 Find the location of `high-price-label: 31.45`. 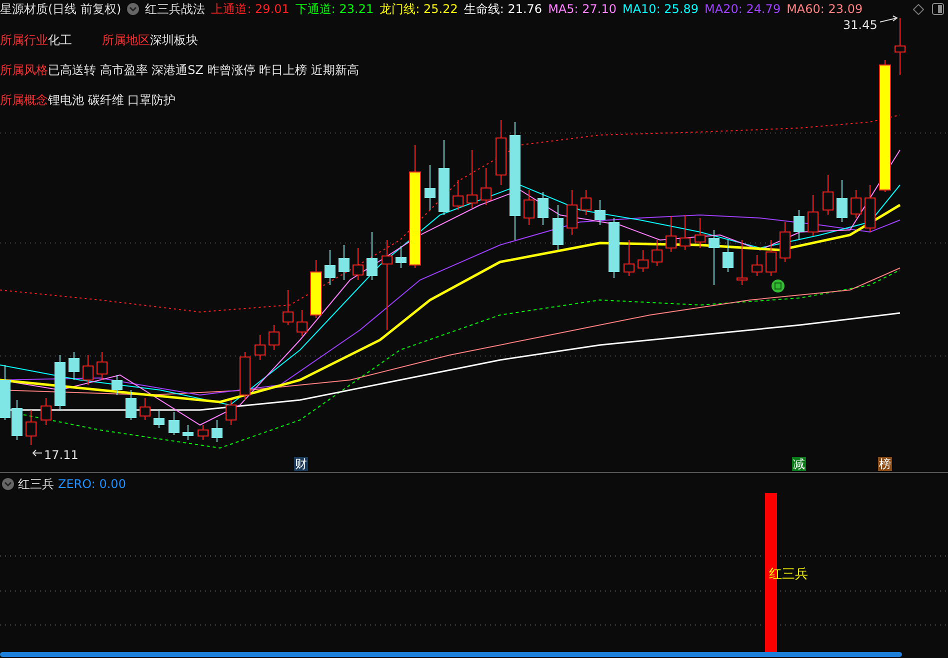

high-price-label: 31.45 is located at coordinates (860, 25).